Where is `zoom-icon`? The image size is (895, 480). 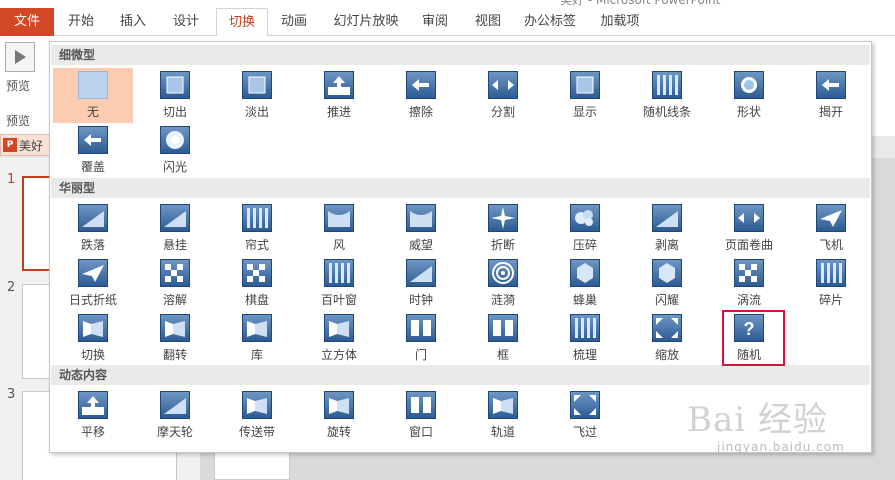
zoom-icon is located at coordinates (667, 328).